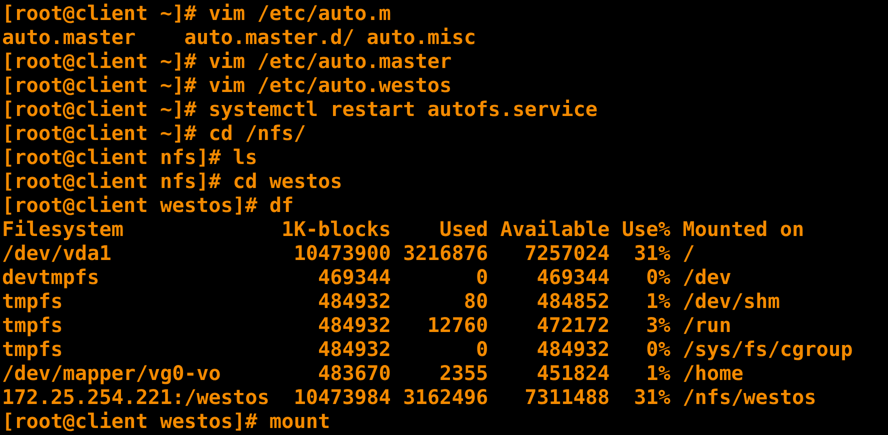  I want to click on terminal-line: 172.25.254.221:/westos 10473984 3162496 7311488 31% /nfs/westos, so click(409, 397).